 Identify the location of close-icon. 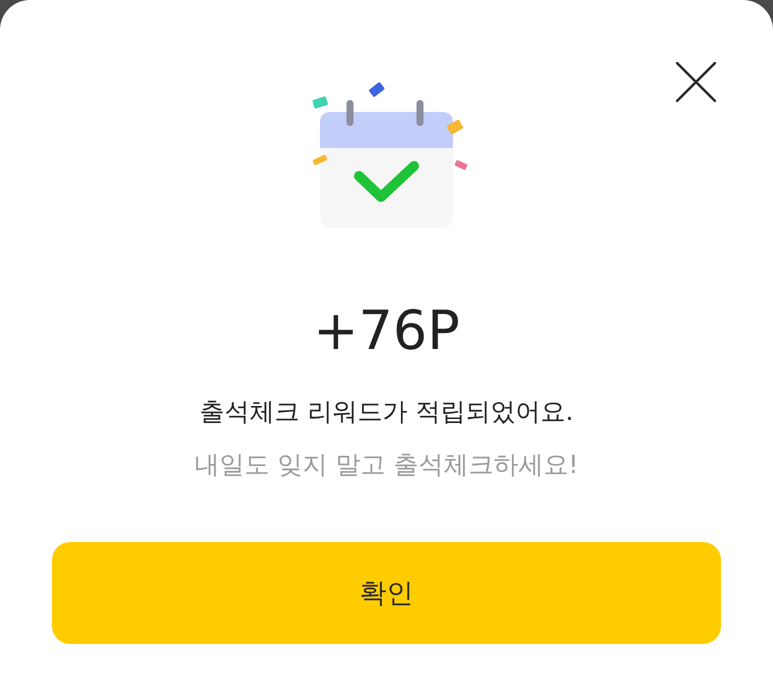
(696, 82).